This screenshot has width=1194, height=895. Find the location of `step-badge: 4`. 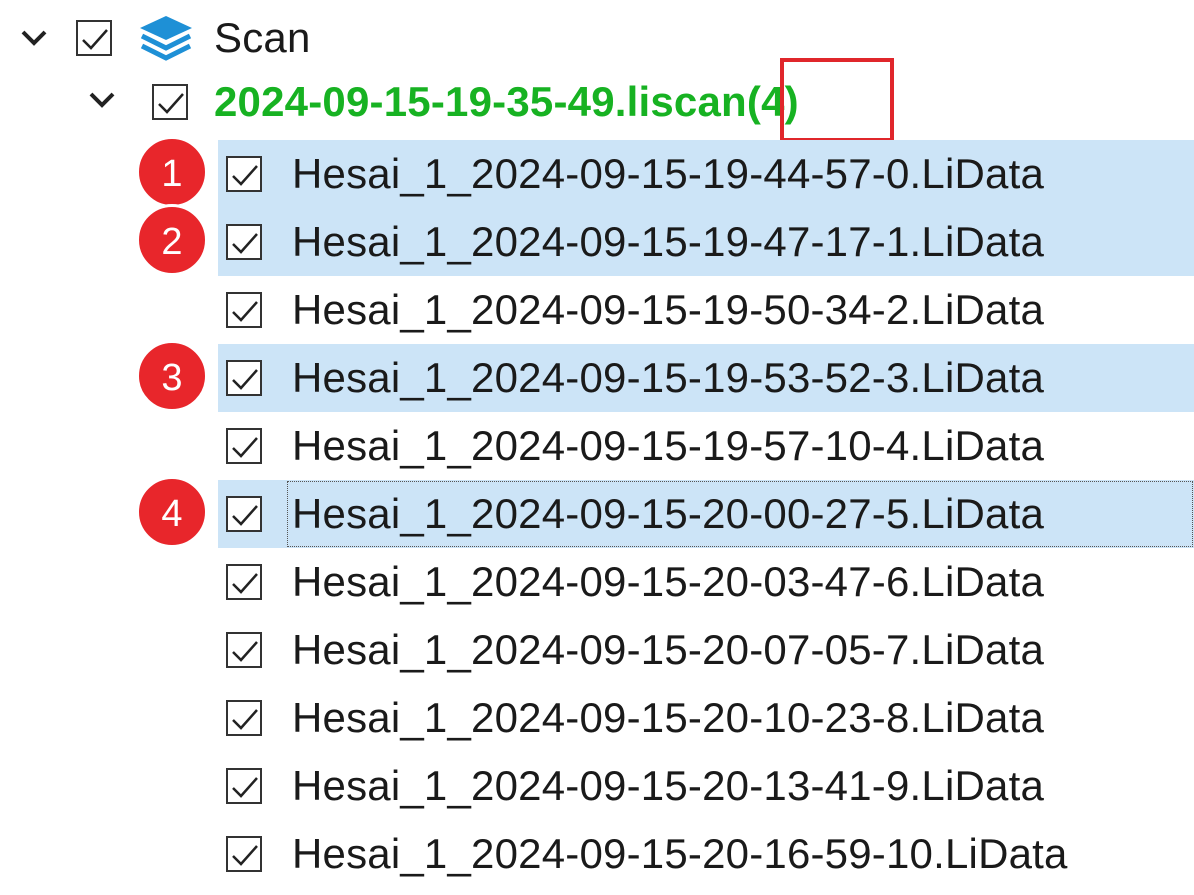

step-badge: 4 is located at coordinates (172, 512).